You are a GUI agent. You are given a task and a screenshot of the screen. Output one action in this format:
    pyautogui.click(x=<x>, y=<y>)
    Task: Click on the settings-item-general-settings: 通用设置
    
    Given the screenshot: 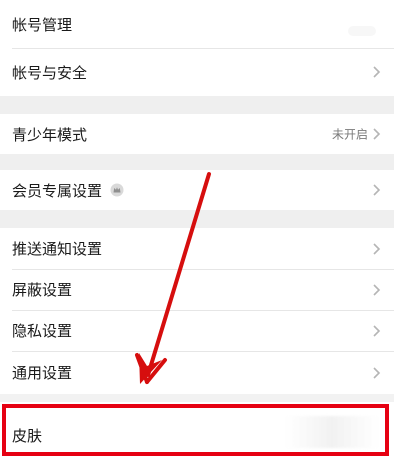 What is the action you would take?
    pyautogui.click(x=197, y=372)
    